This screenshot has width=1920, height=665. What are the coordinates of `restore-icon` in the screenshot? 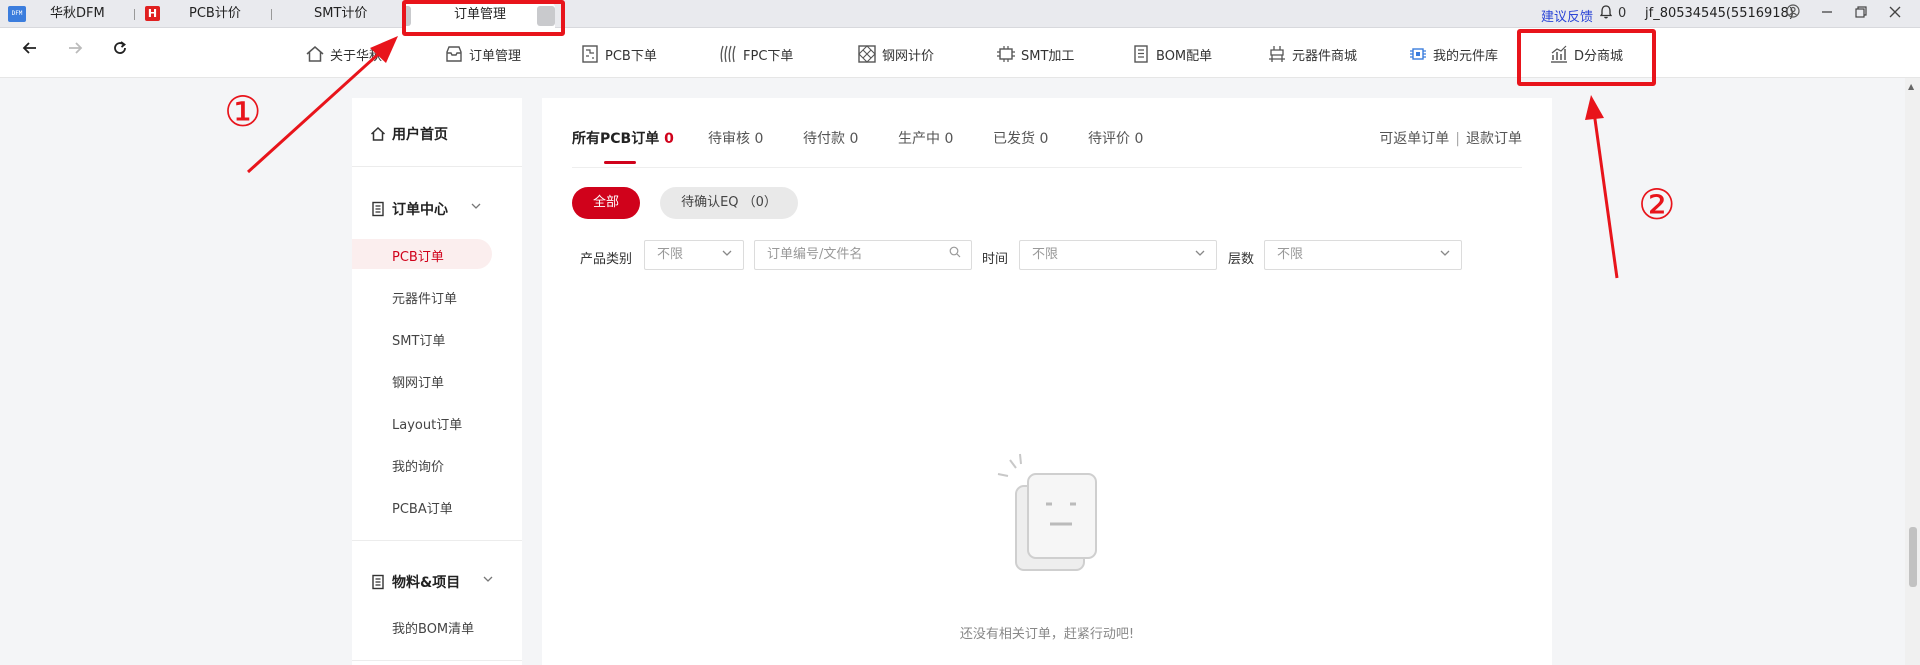 It's located at (1861, 14).